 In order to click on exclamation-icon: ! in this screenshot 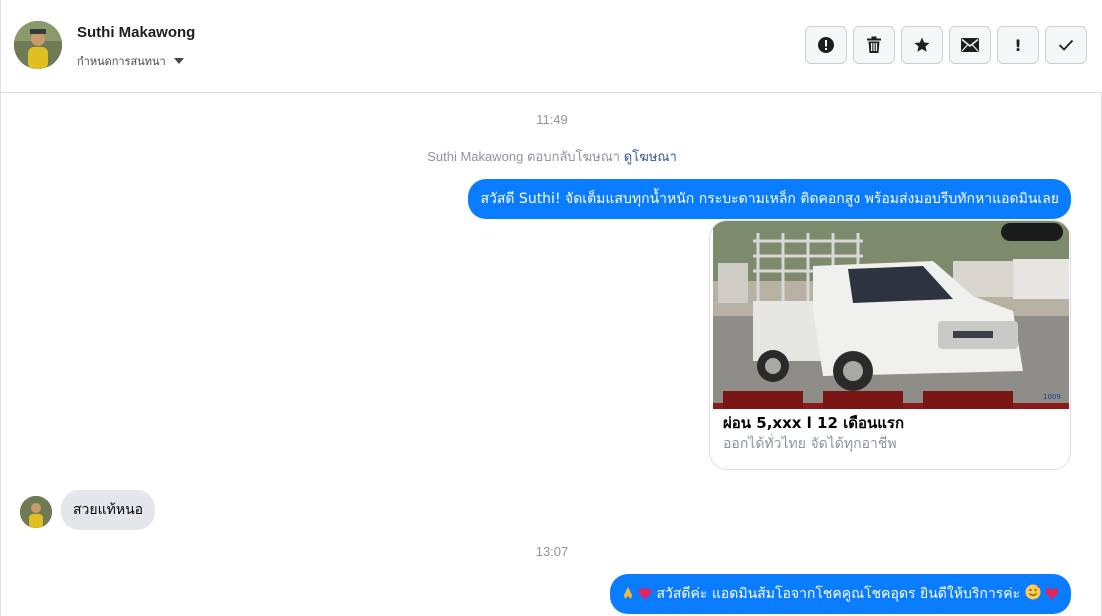, I will do `click(1018, 45)`.